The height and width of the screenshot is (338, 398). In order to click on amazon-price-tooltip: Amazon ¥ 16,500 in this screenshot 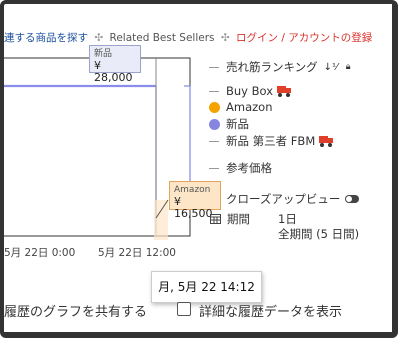, I will do `click(195, 200)`.